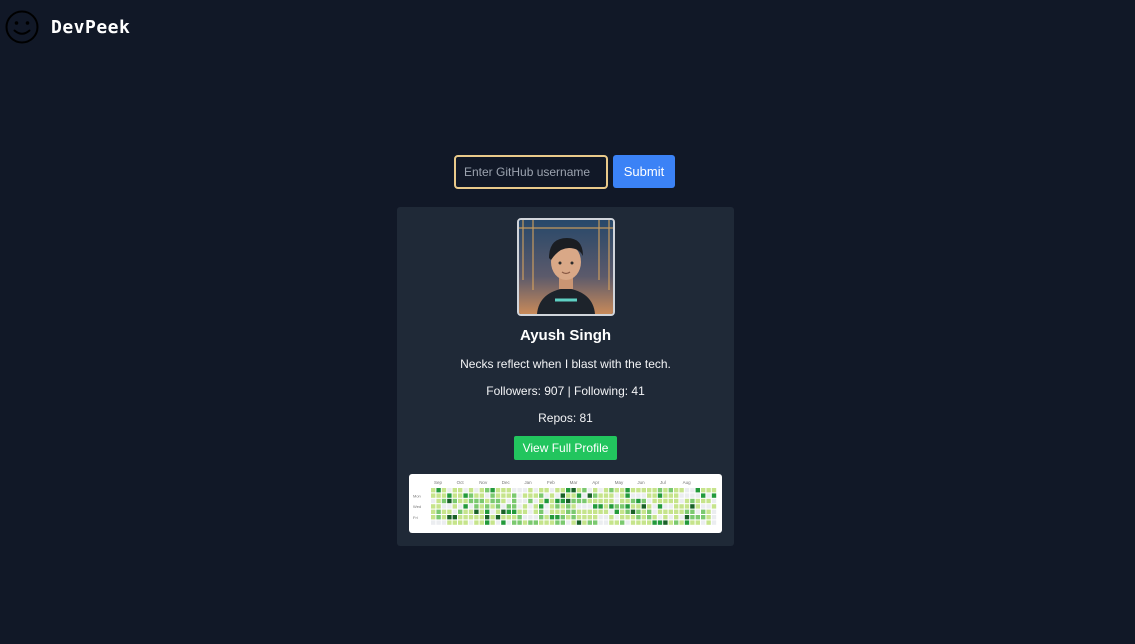 This screenshot has height=644, width=1135. I want to click on app-logo: DevPeek, so click(67, 27).